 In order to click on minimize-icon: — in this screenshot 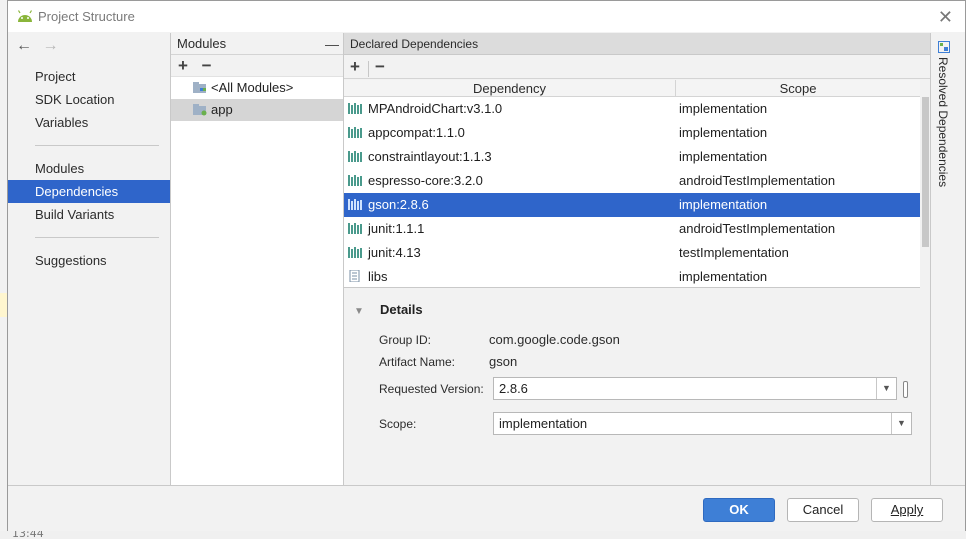, I will do `click(332, 44)`.